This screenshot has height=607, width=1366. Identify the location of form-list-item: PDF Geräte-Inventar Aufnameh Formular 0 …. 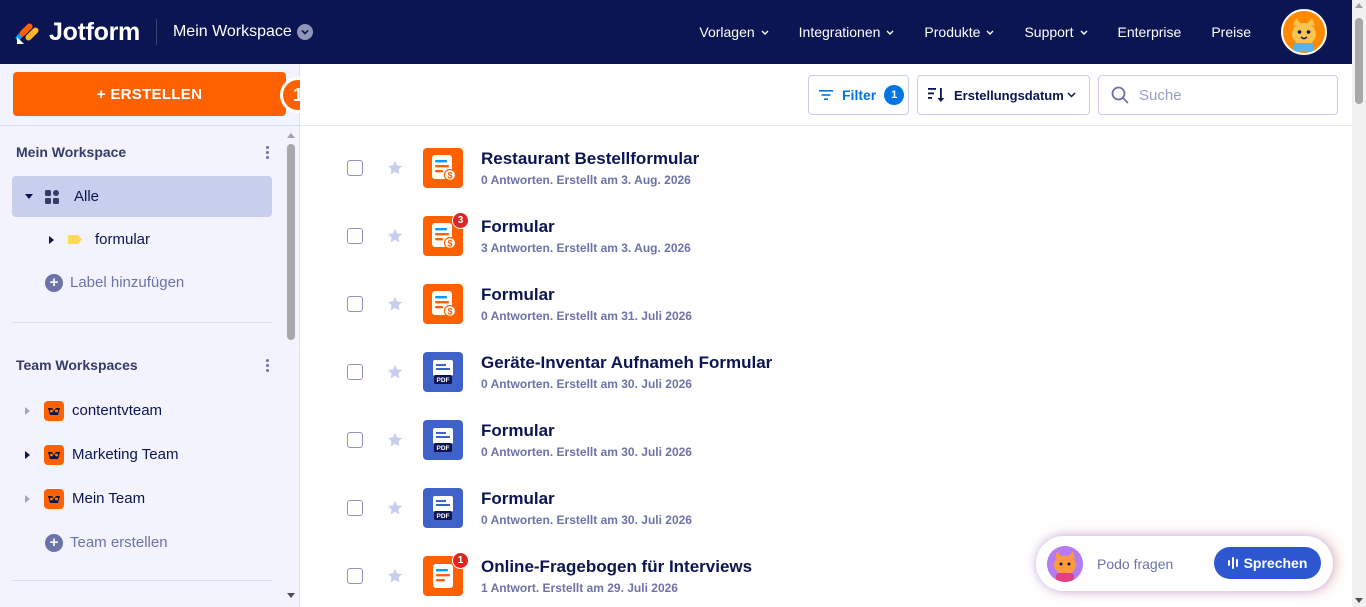
(826, 372).